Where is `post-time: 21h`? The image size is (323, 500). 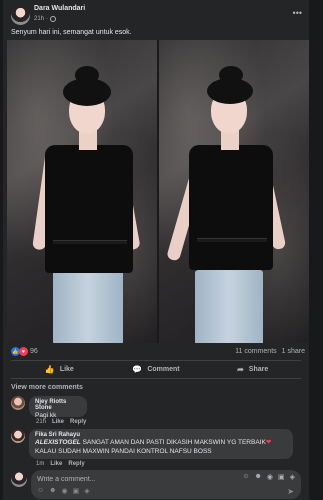 post-time: 21h is located at coordinates (39, 19).